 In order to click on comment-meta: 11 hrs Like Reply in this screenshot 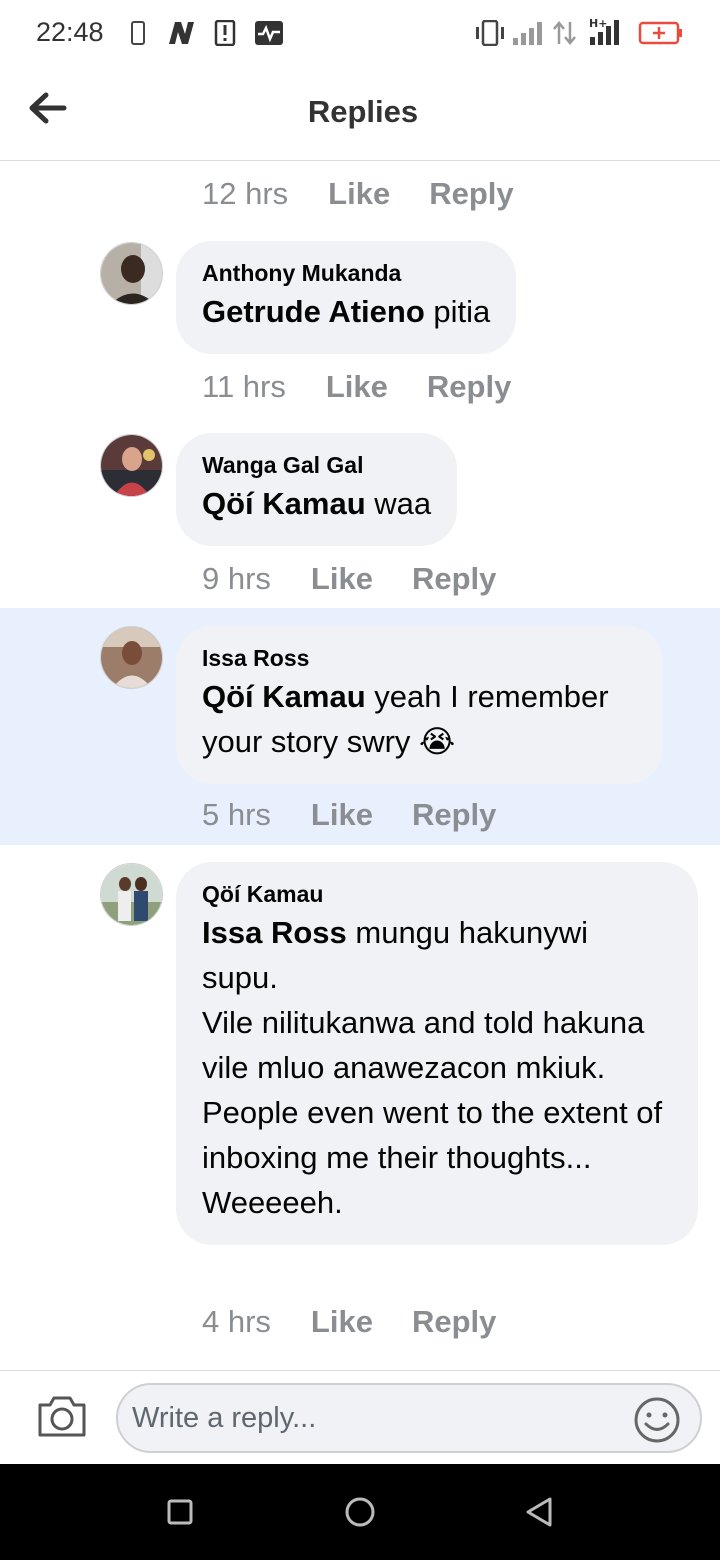, I will do `click(356, 387)`.